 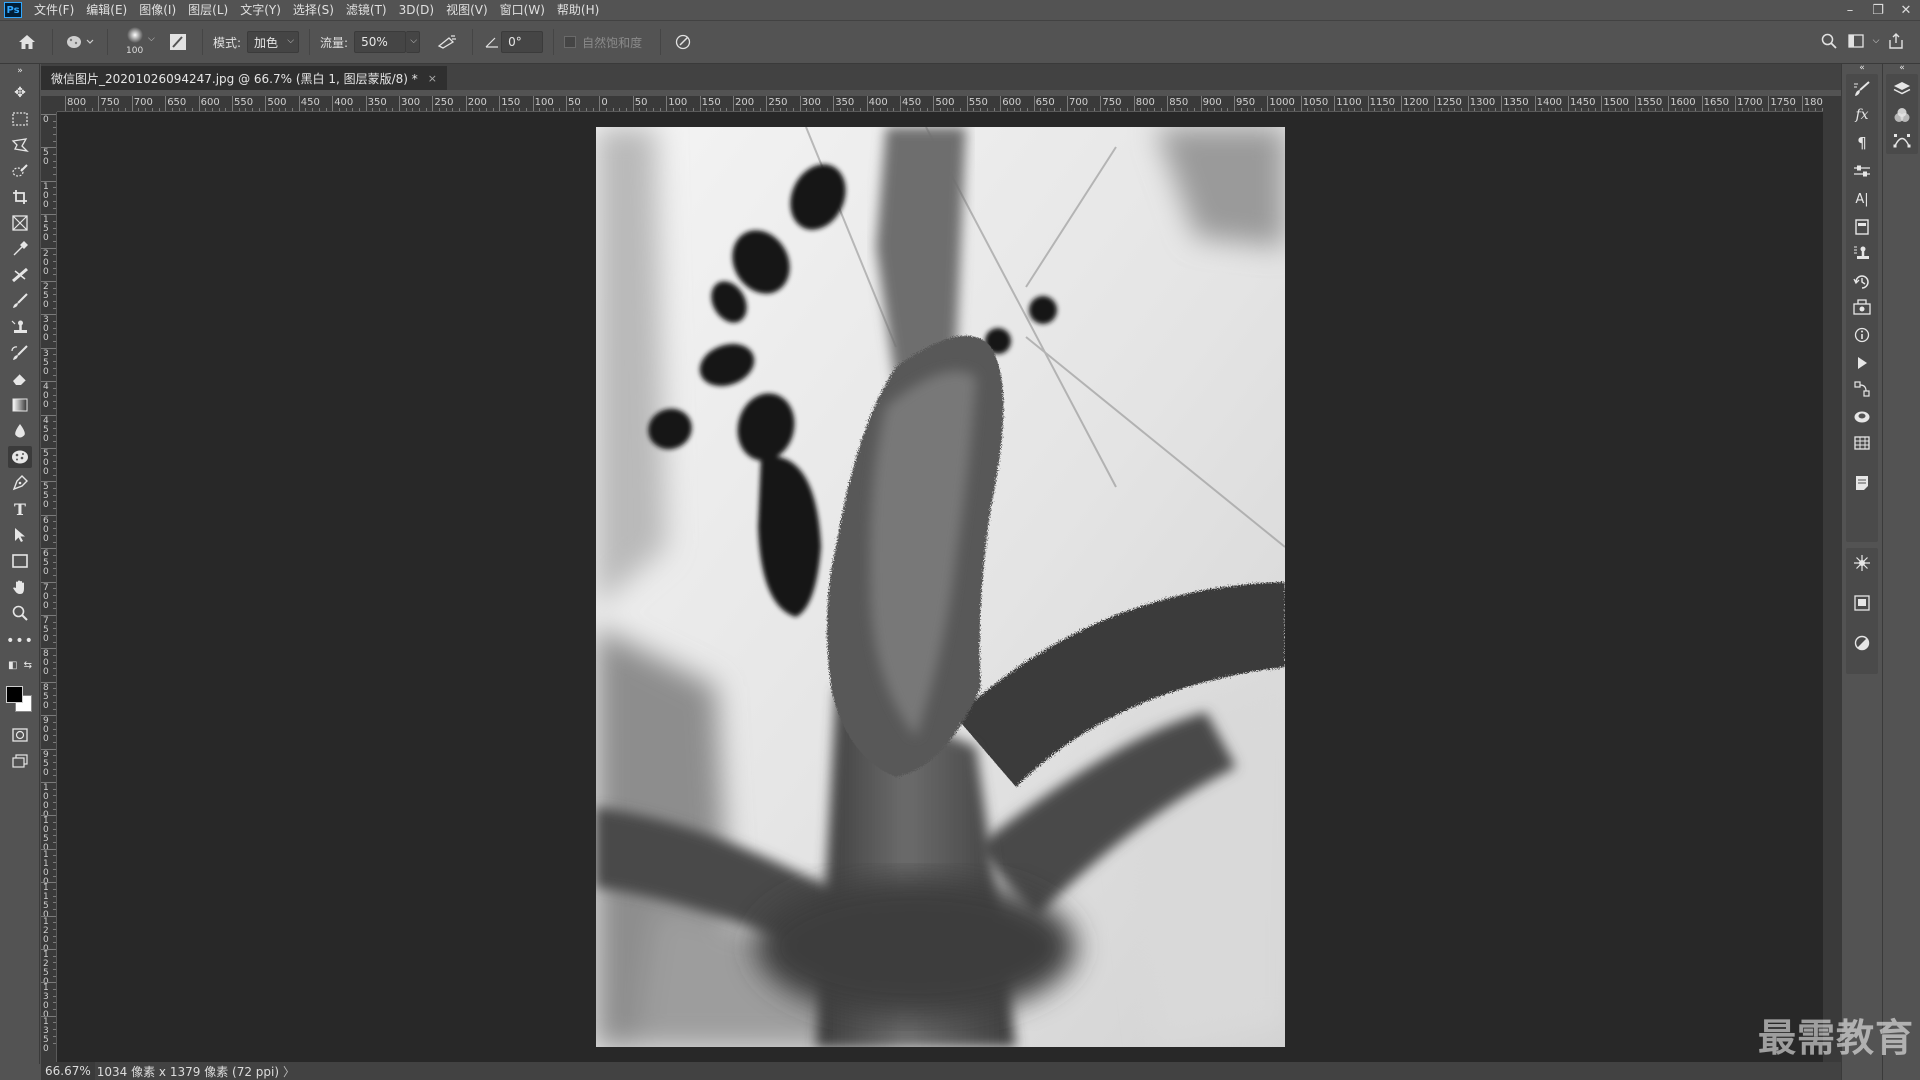 I want to click on move-tool-icon: ✥, so click(x=20, y=93).